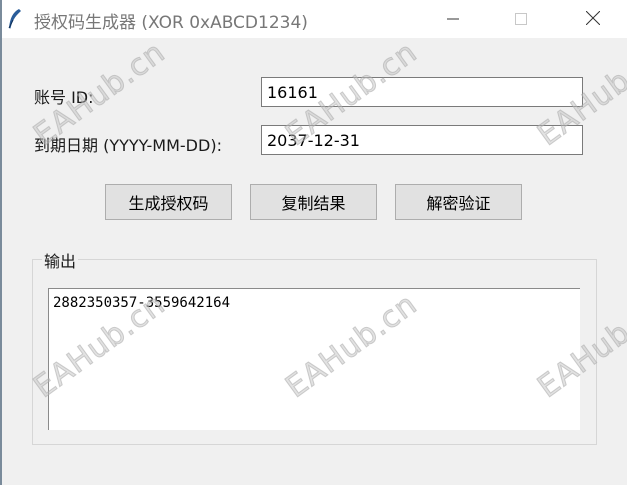 The image size is (627, 485). Describe the element at coordinates (15, 19) in the screenshot. I see `feather-icon` at that location.